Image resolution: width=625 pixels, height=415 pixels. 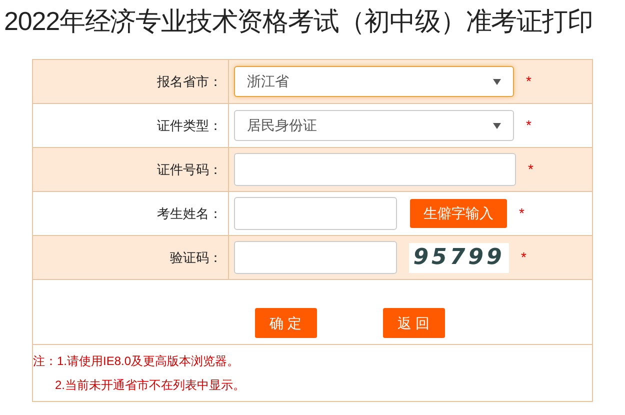 I want to click on page-title: 2022年经济专业技术资格考试（初中级）准考证打印, so click(x=298, y=21).